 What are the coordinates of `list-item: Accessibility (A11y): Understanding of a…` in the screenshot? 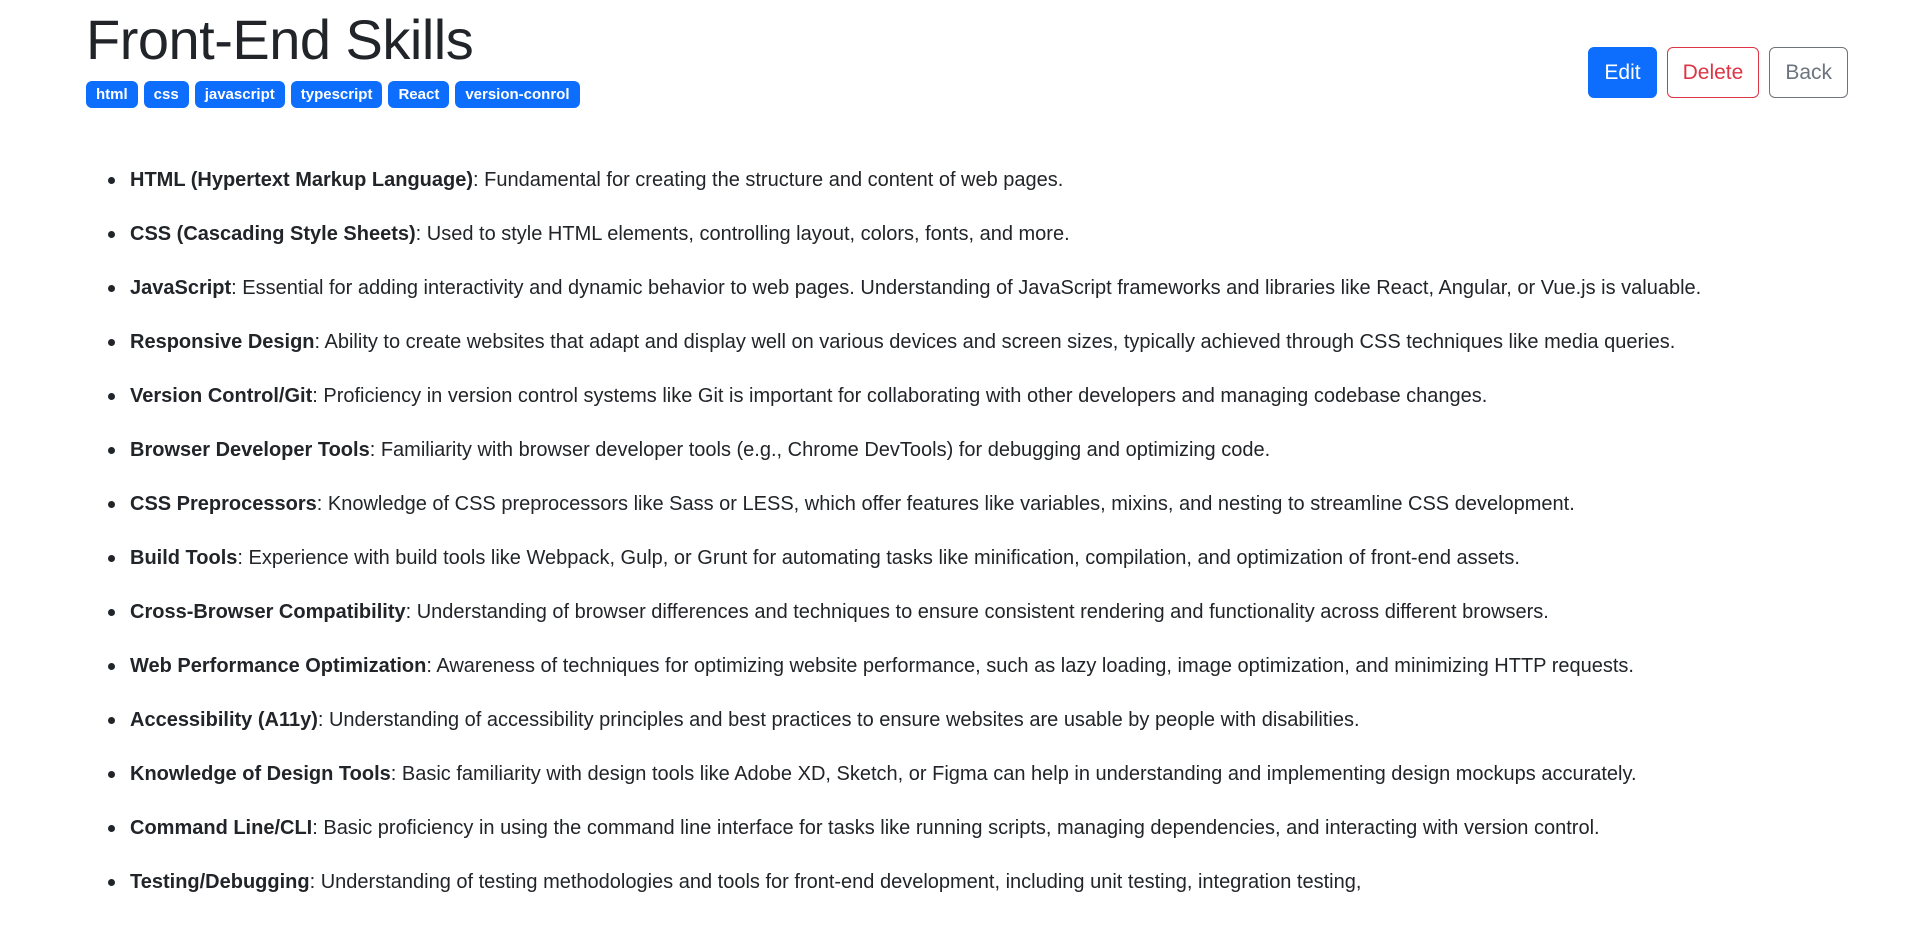 It's located at (978, 720).